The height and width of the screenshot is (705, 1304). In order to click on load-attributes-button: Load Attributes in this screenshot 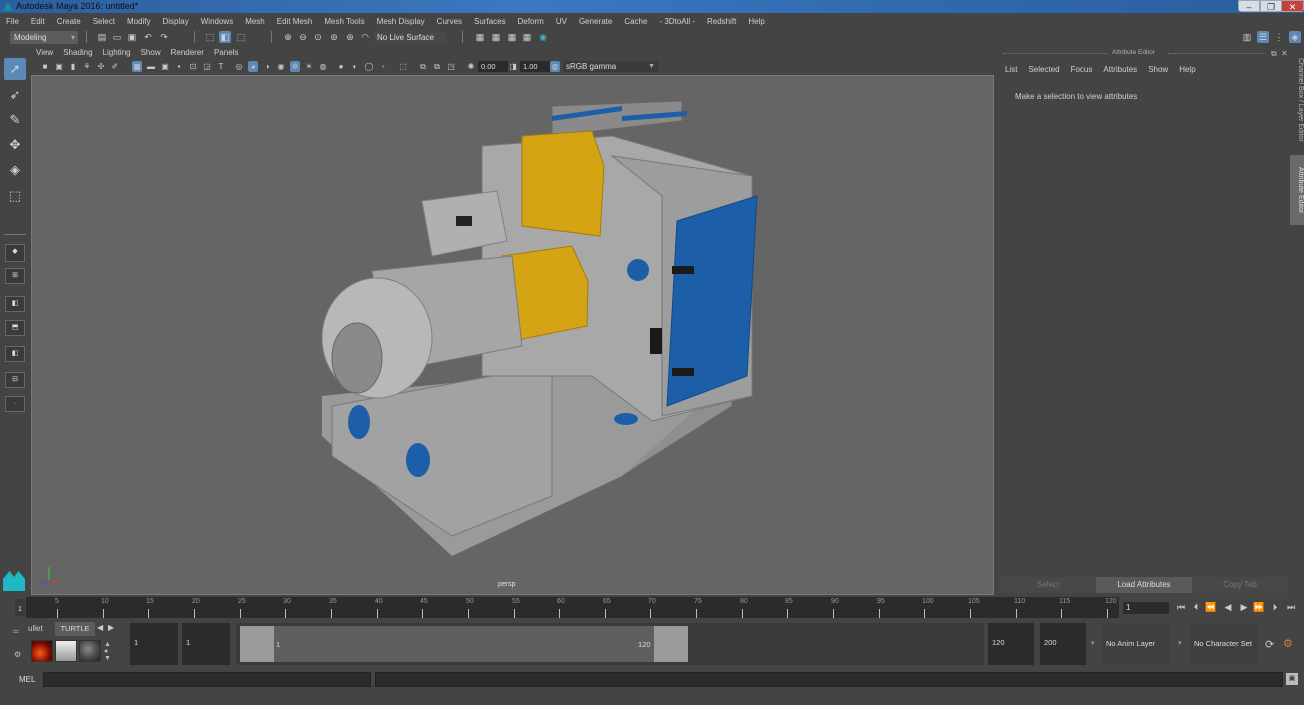, I will do `click(1144, 585)`.